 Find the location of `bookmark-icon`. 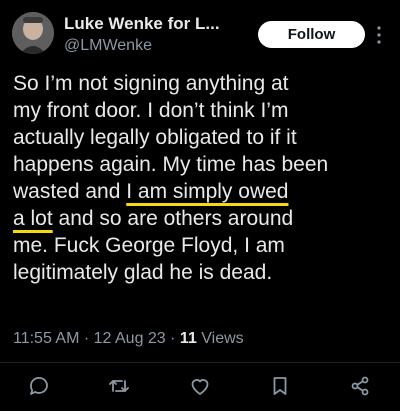

bookmark-icon is located at coordinates (280, 386).